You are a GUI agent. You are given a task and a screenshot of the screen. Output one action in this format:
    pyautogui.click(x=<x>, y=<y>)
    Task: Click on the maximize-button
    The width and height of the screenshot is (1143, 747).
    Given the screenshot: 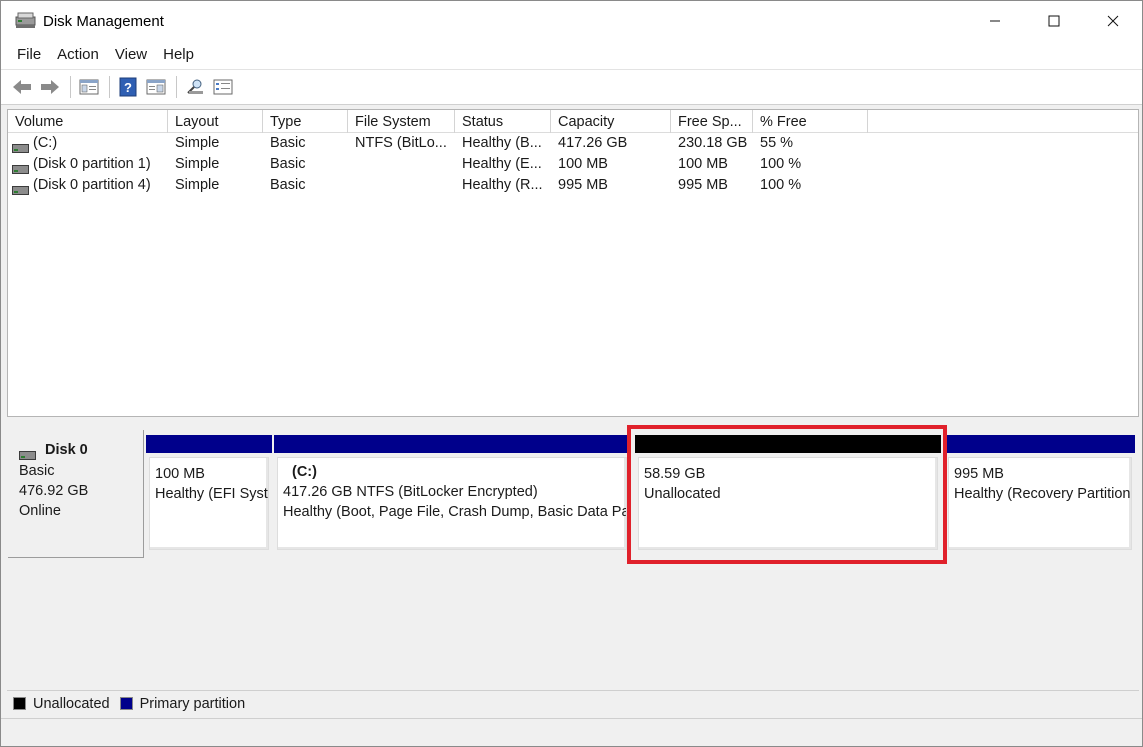 What is the action you would take?
    pyautogui.click(x=1053, y=21)
    